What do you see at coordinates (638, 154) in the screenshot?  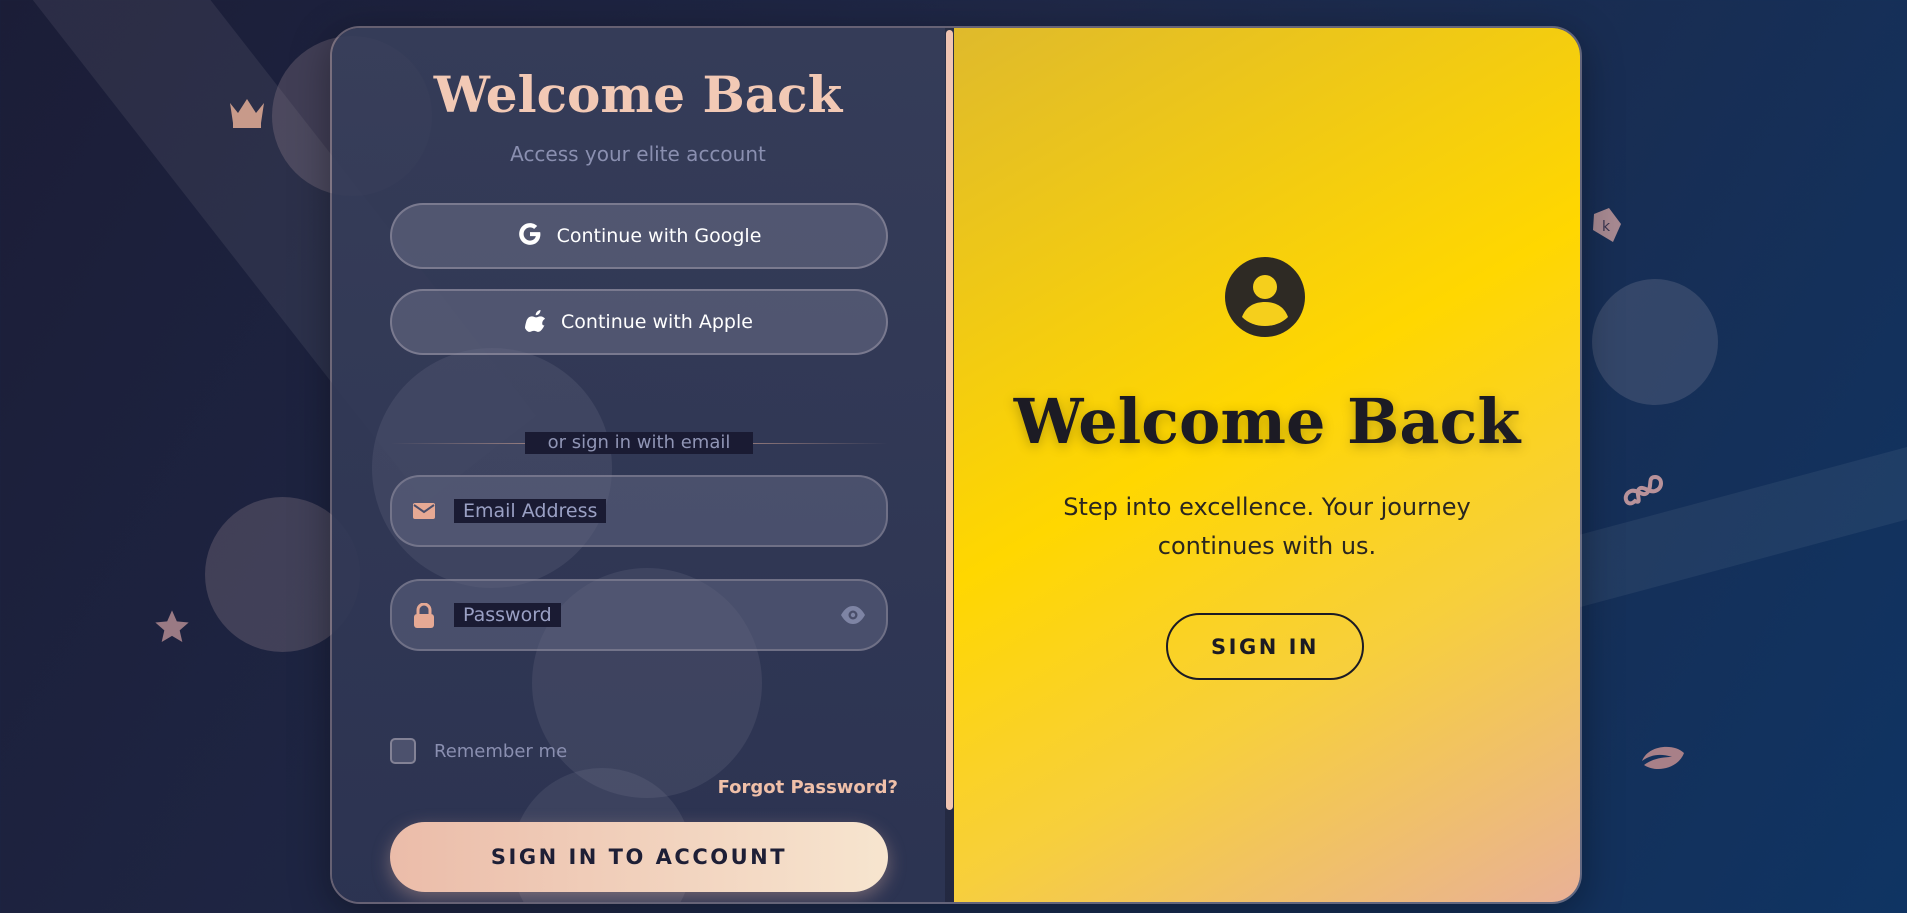 I see `form-subtitle: Access your elite account` at bounding box center [638, 154].